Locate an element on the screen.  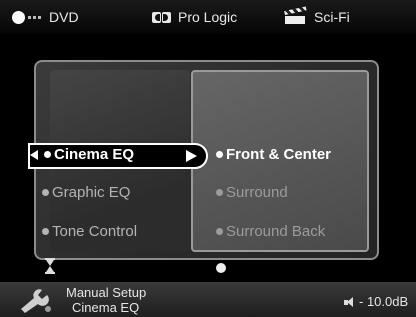
option-label: Front & Center is located at coordinates (278, 154).